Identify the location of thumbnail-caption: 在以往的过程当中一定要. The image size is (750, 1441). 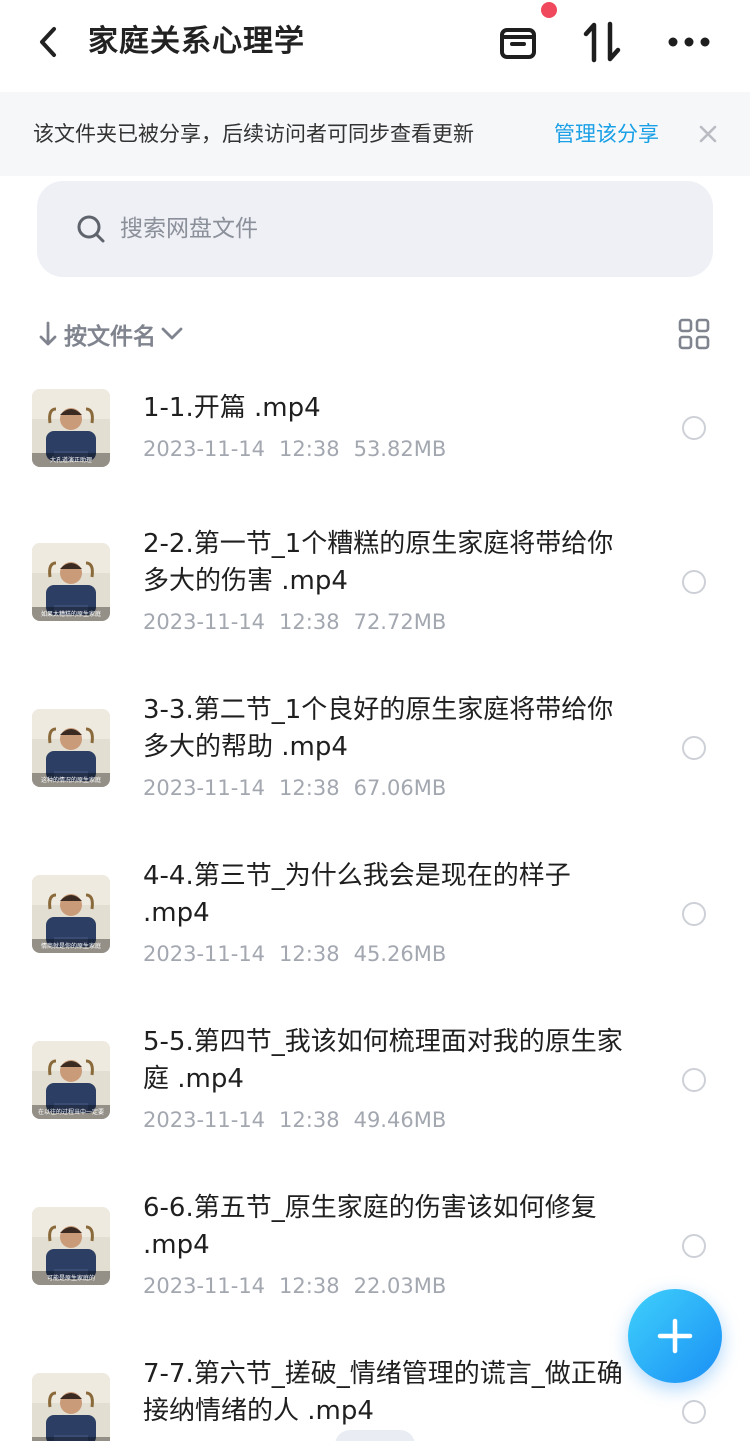
(70, 1112).